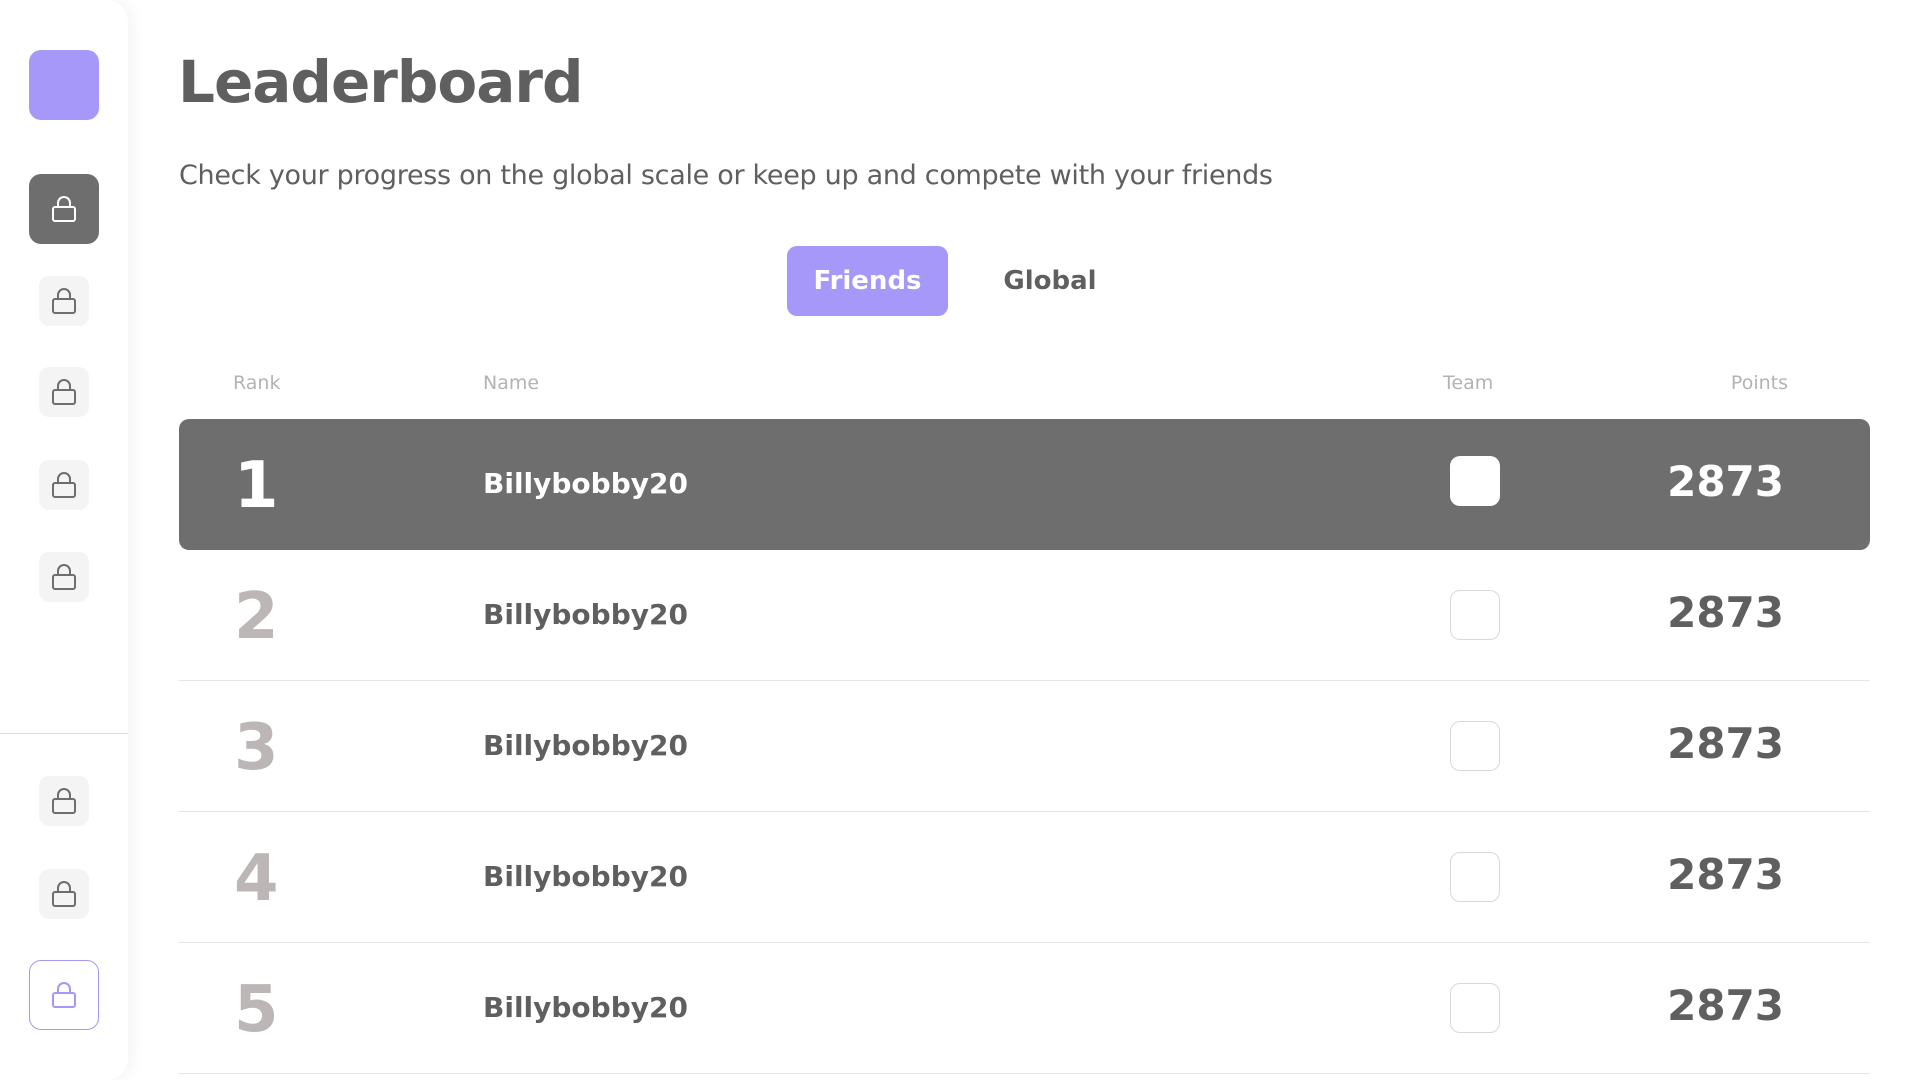 This screenshot has height=1080, width=1920. I want to click on row-rank: 2, so click(256, 617).